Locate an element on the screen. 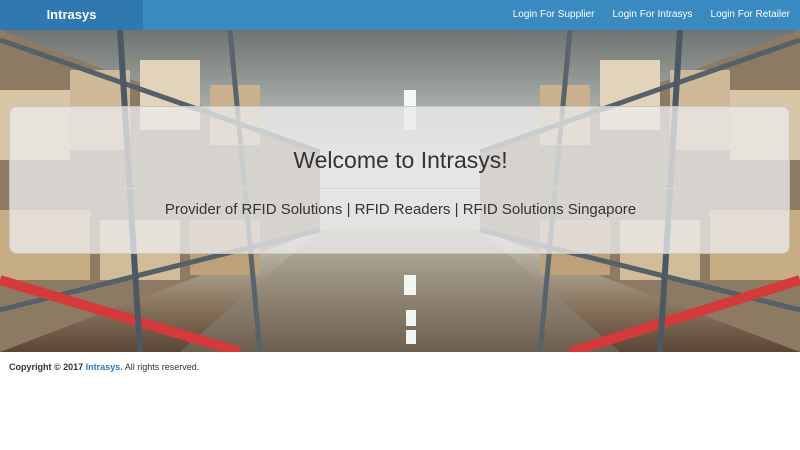 The image size is (800, 450). rights-text: All rights reserved. is located at coordinates (162, 367).